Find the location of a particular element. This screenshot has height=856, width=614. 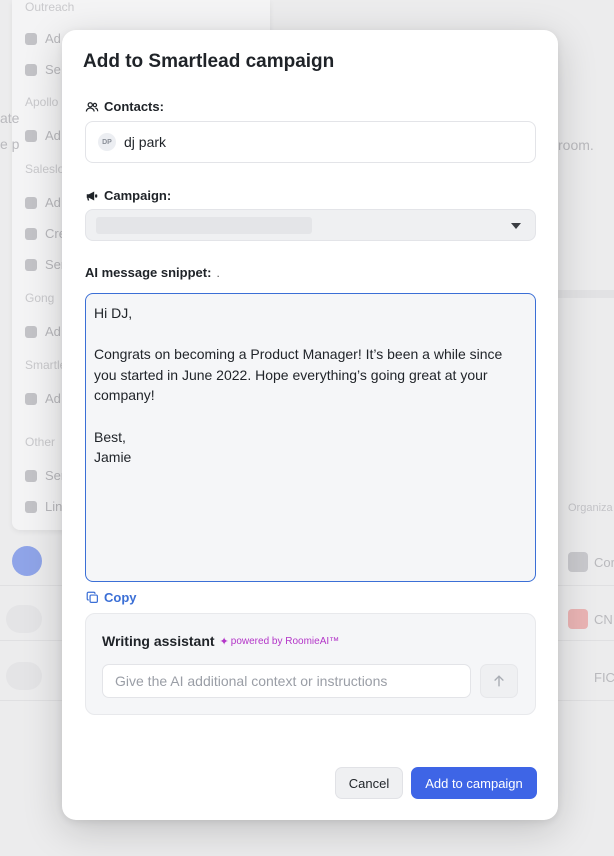

snippet-label: AI message snippet: . is located at coordinates (152, 272).